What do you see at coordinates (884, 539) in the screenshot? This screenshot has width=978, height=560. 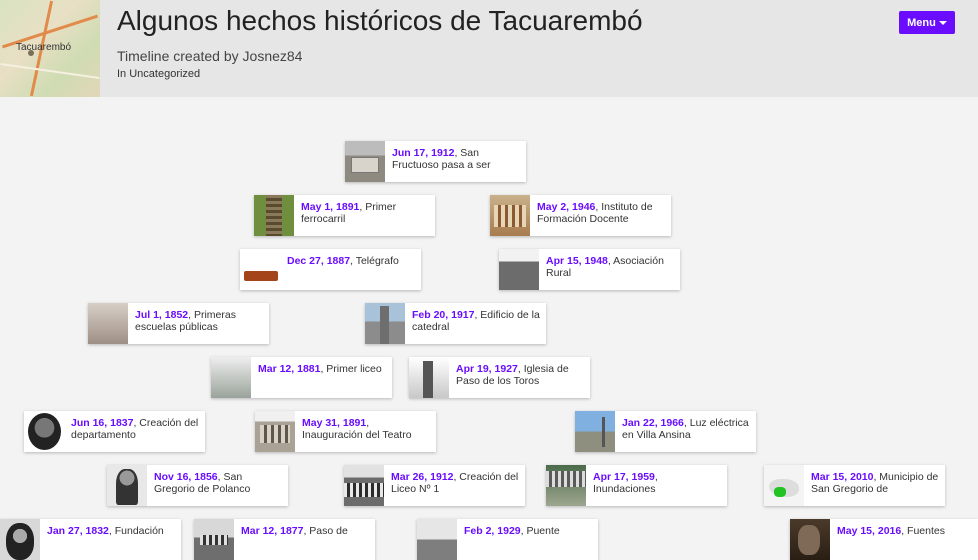 I see `timeline-event-card: May 15, 2016, Fuentes` at bounding box center [884, 539].